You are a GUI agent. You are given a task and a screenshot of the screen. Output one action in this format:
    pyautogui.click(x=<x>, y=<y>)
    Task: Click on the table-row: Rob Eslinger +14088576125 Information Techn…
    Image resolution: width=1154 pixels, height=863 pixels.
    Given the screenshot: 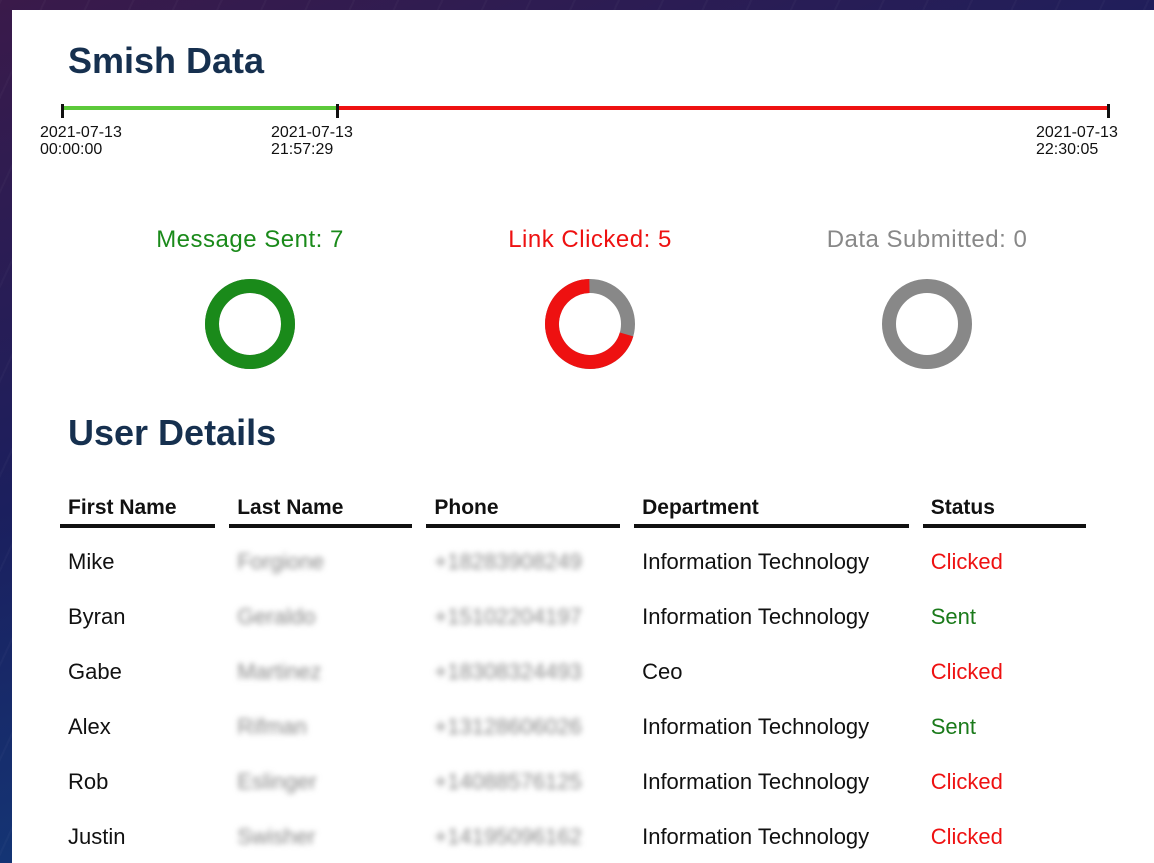 What is the action you would take?
    pyautogui.click(x=573, y=781)
    